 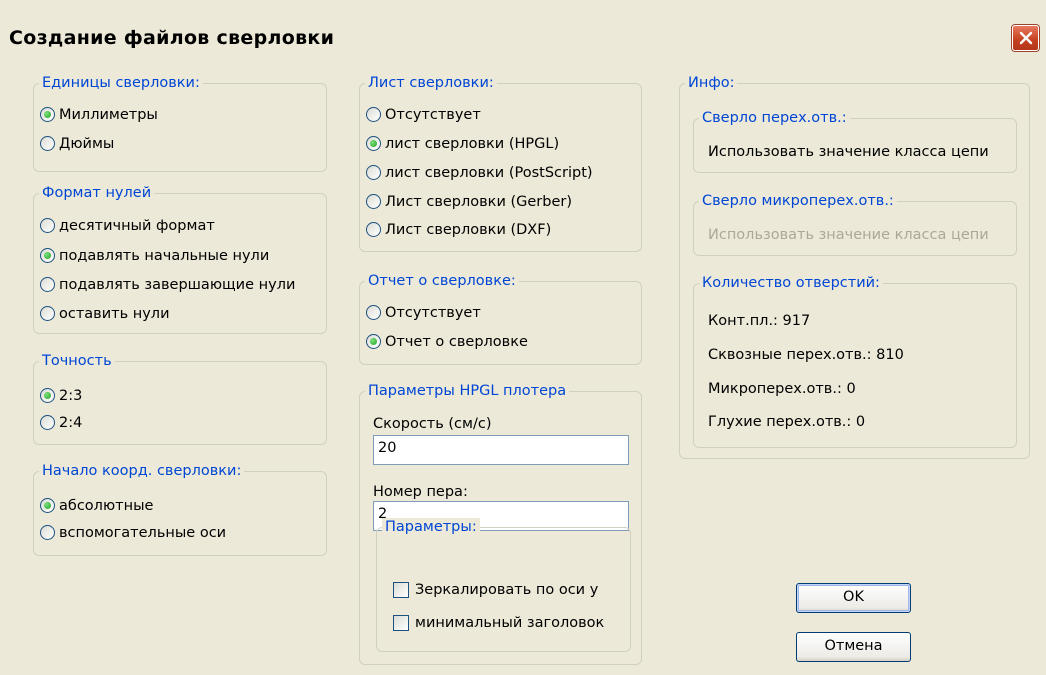 What do you see at coordinates (71, 396) in the screenshot?
I see `precision-2-3-label: 2:3` at bounding box center [71, 396].